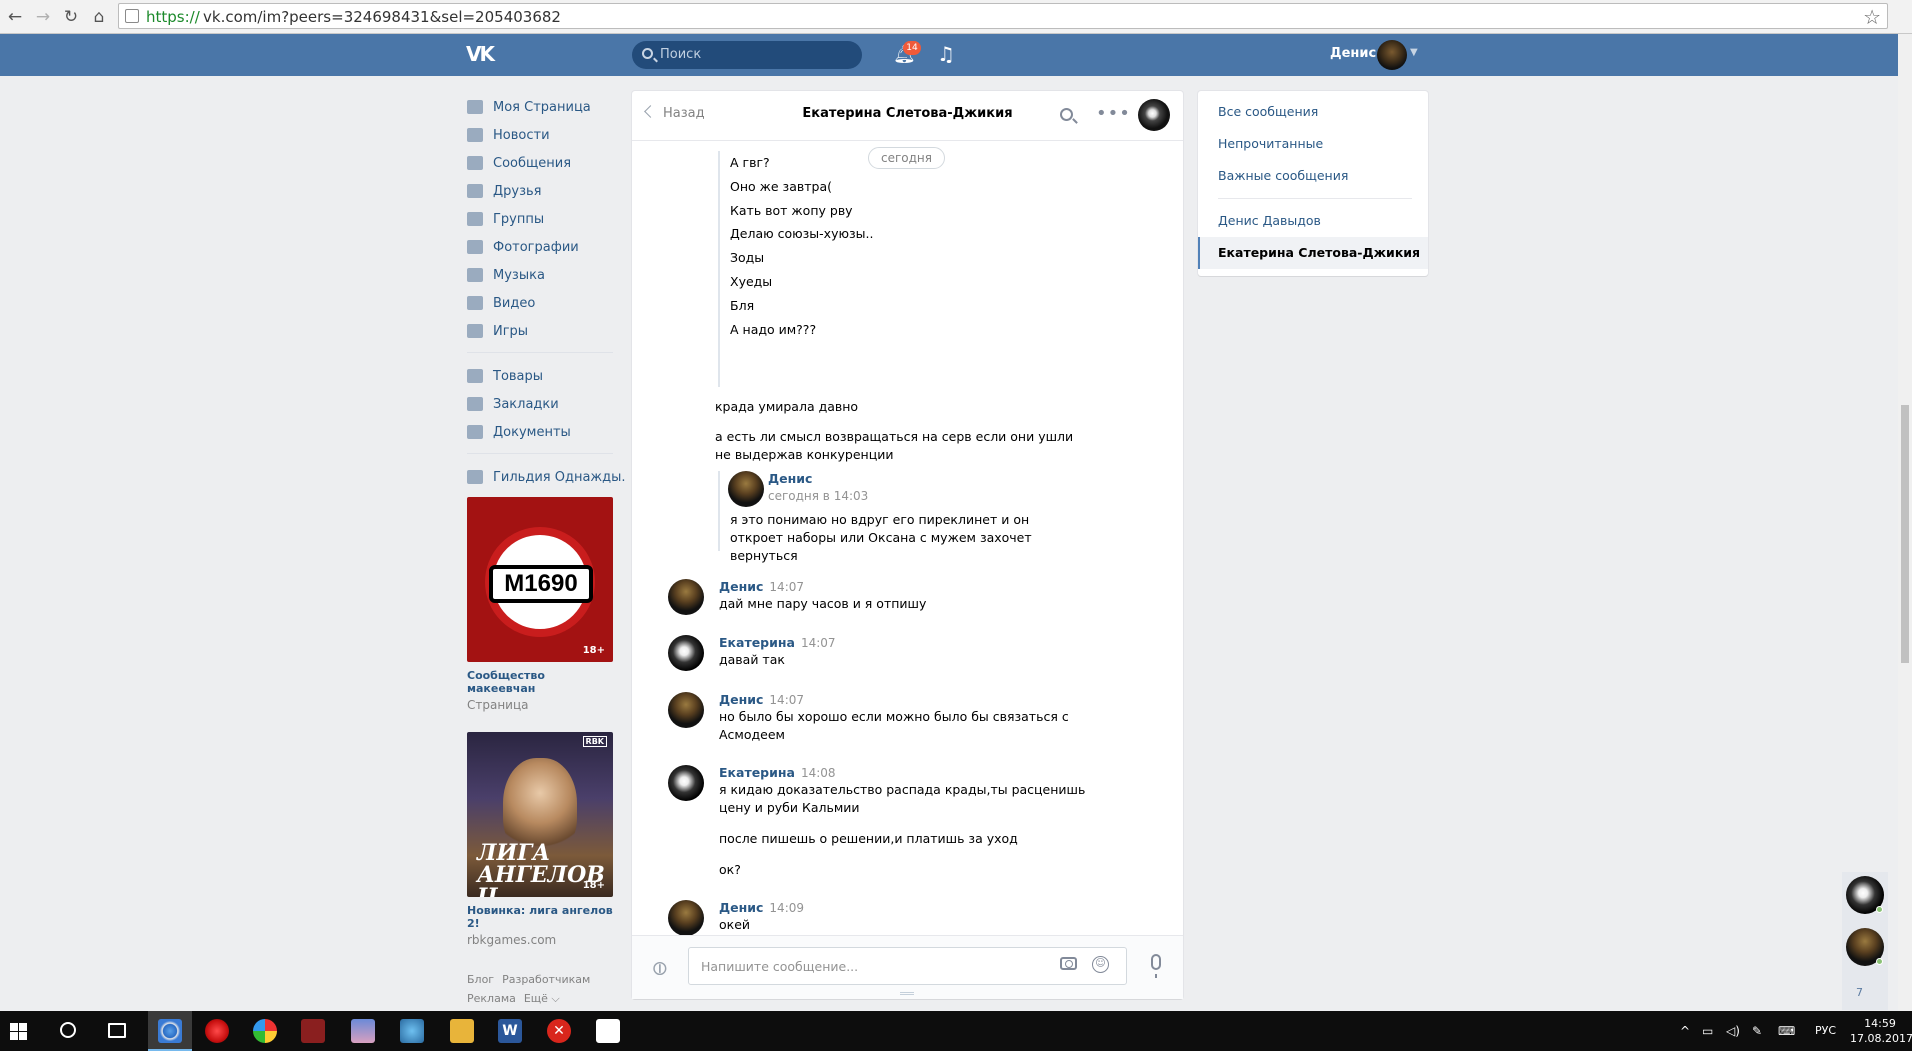  Describe the element at coordinates (559, 1031) in the screenshot. I see `close-app-icon: ✕` at that location.